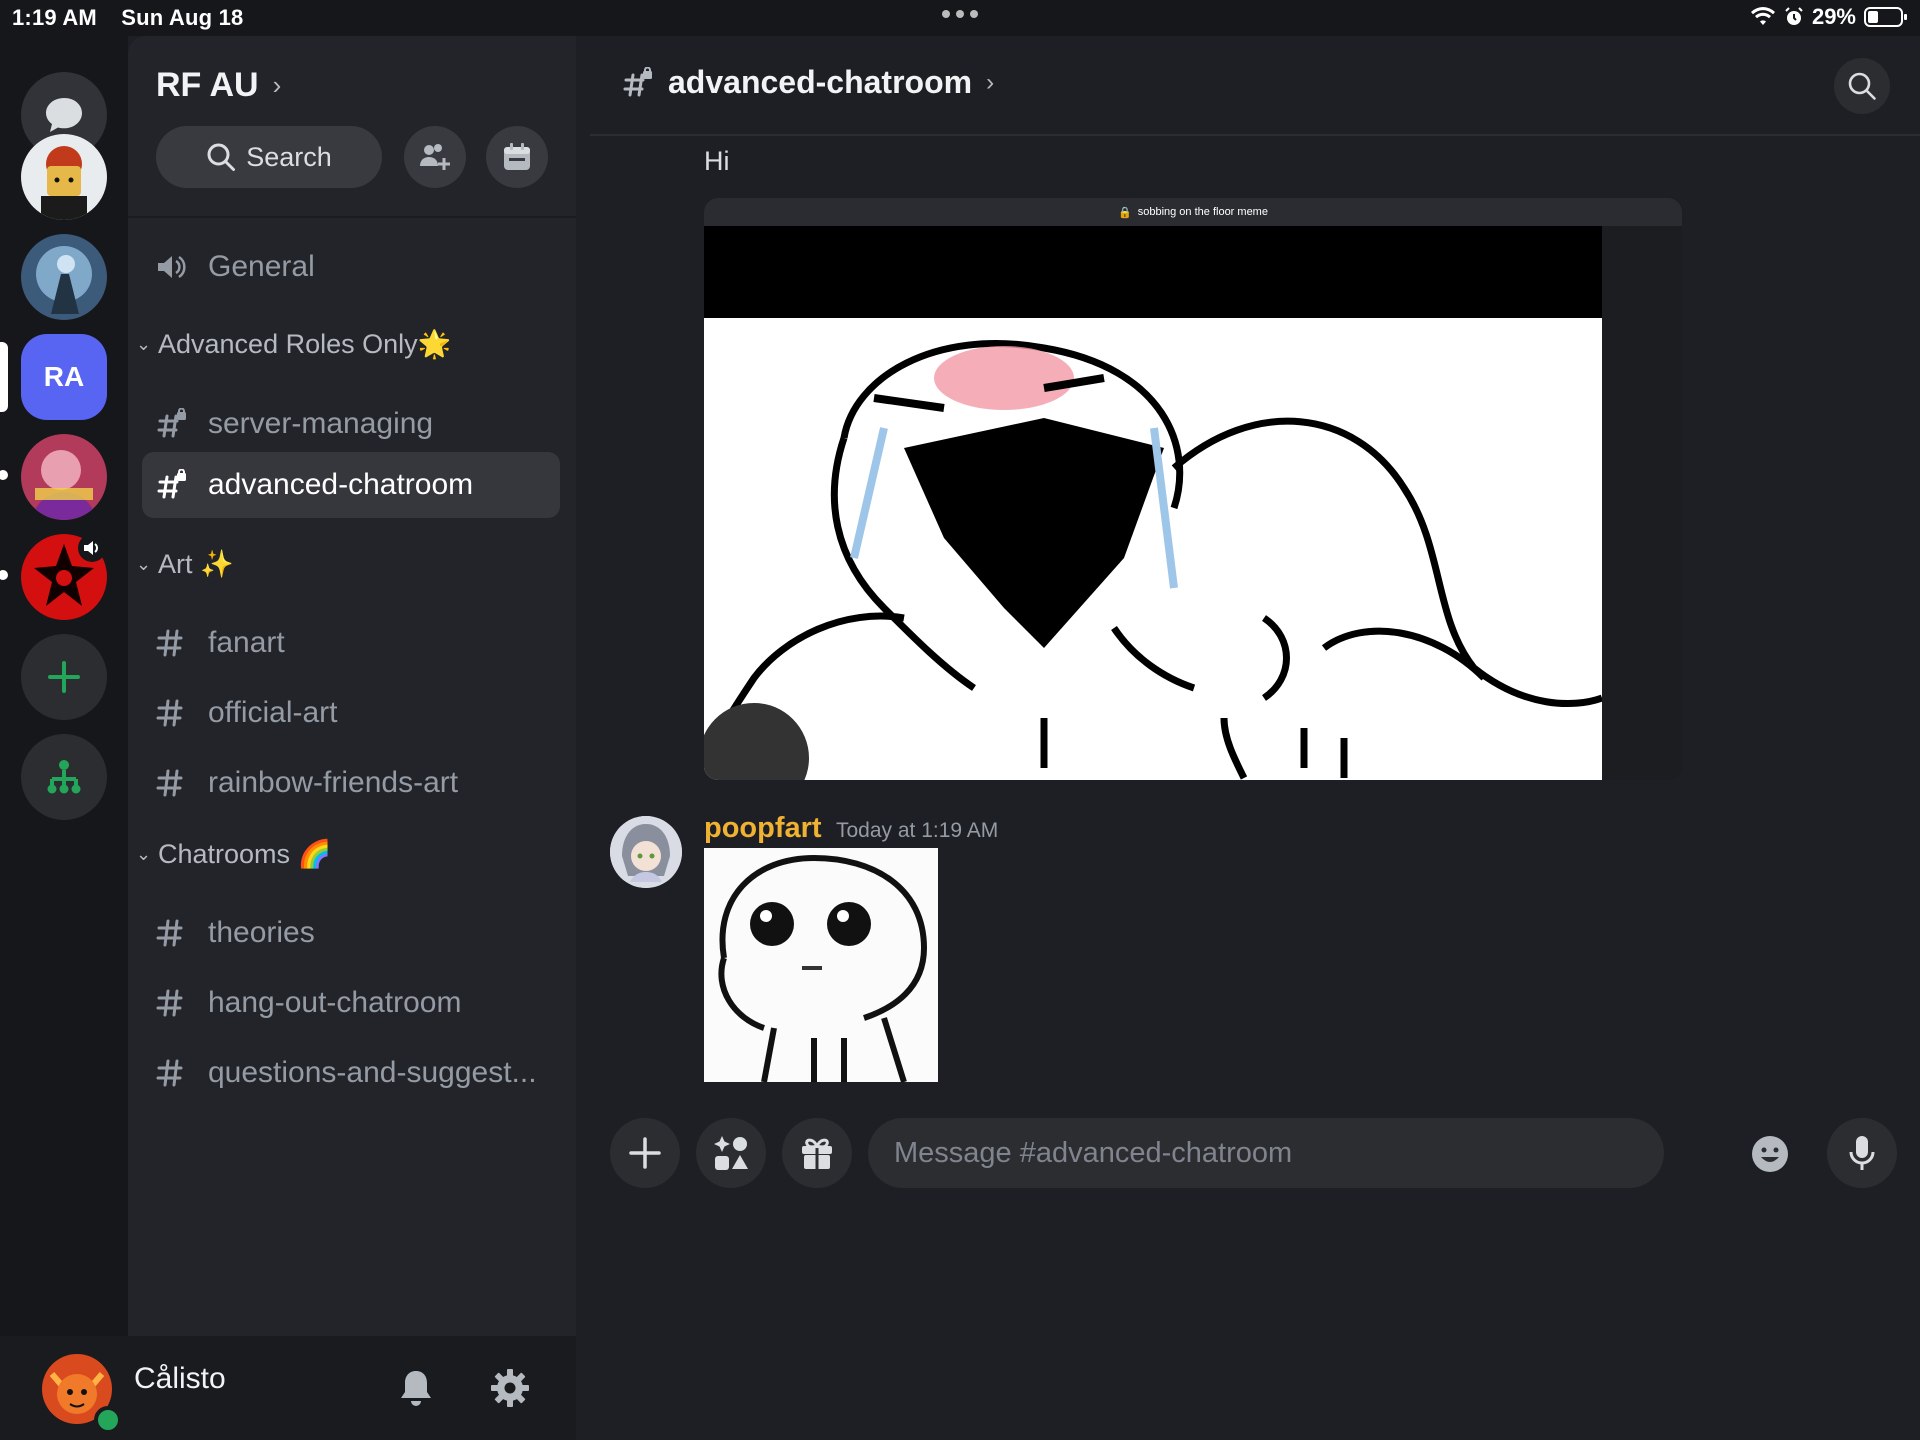 This screenshot has width=1920, height=1440. I want to click on chevron-right-icon: ›, so click(277, 85).